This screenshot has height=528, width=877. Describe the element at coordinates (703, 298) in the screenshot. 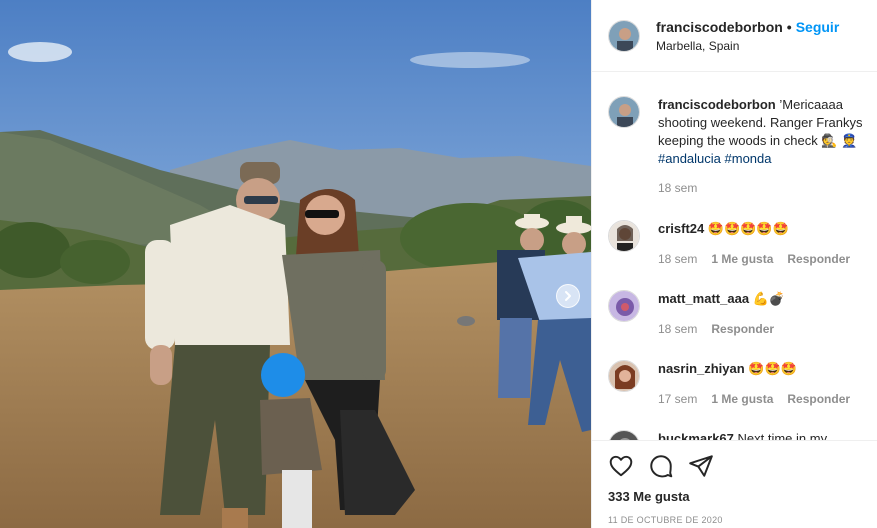

I see `comment-username: matt_matt_aaa` at that location.